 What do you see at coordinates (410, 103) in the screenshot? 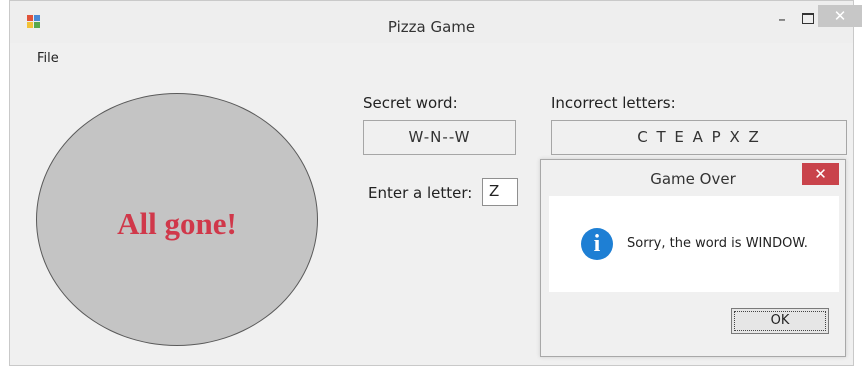
I see `secret-word-label: Secret word:` at bounding box center [410, 103].